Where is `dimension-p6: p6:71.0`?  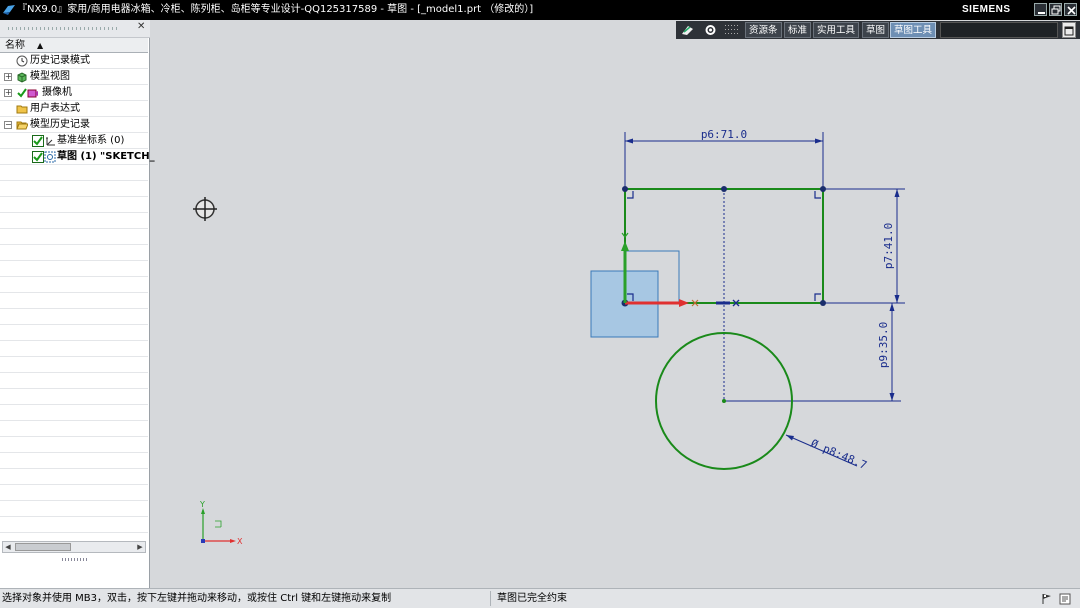 dimension-p6: p6:71.0 is located at coordinates (724, 158).